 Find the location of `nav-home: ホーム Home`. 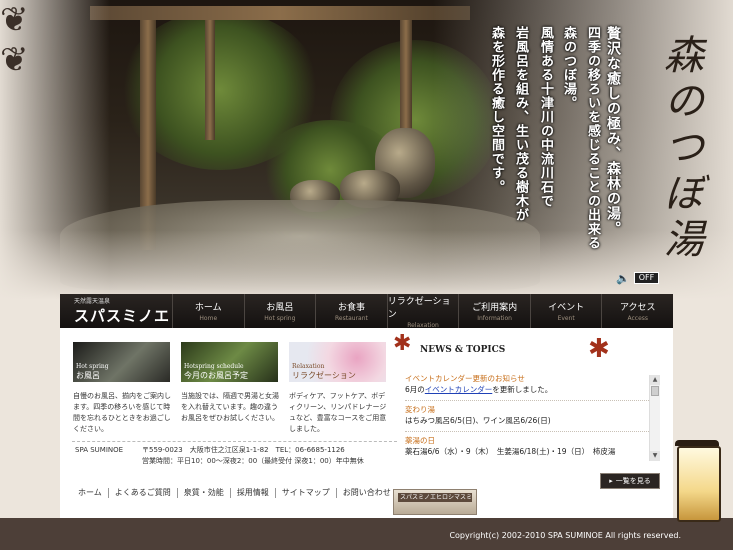

nav-home: ホーム Home is located at coordinates (208, 311).